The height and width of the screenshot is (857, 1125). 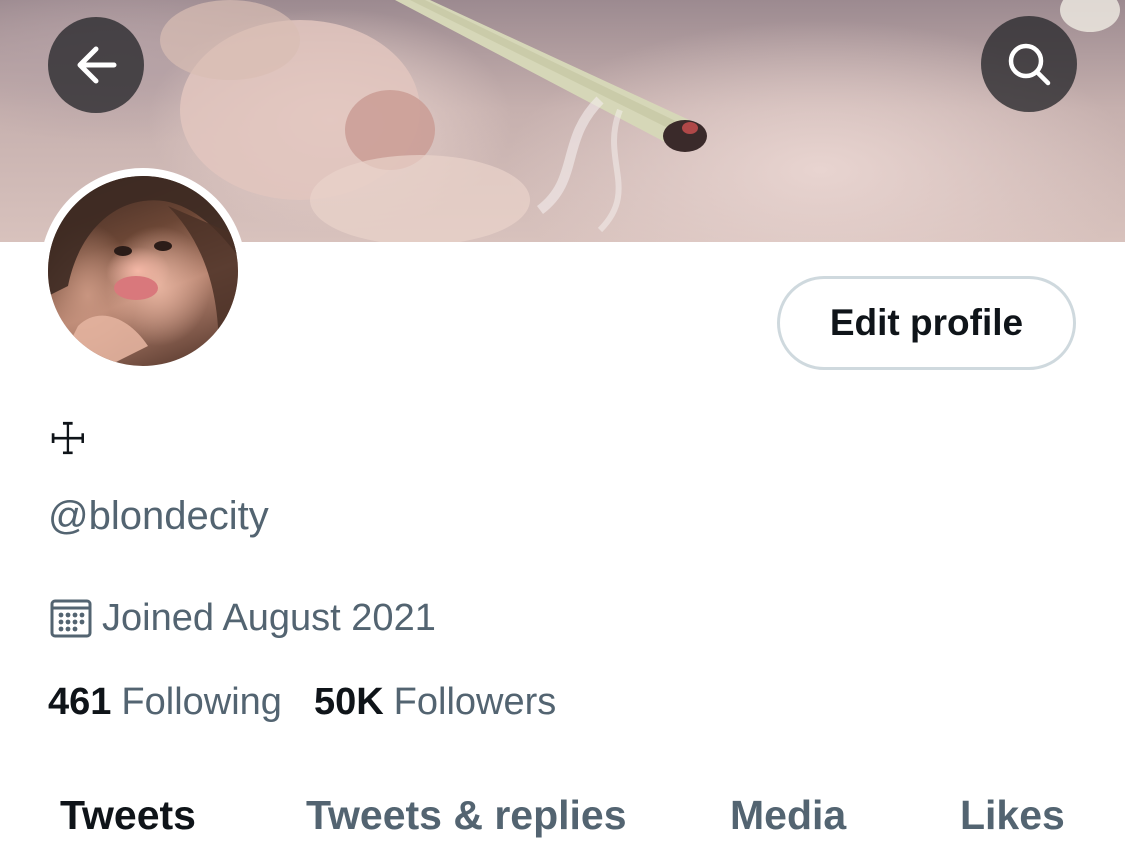 I want to click on search-button, so click(x=1029, y=64).